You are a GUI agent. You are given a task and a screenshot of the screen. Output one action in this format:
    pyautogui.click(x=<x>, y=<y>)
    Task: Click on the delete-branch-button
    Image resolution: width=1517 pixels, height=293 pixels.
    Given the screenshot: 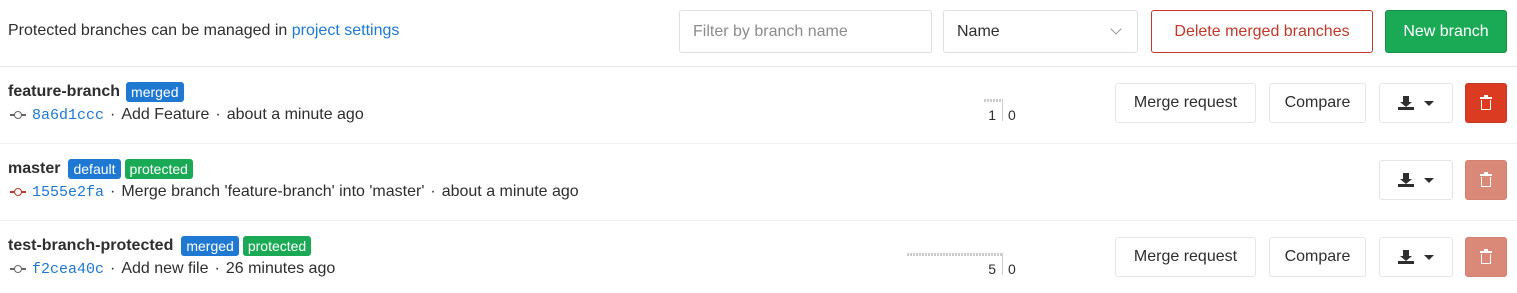 What is the action you would take?
    pyautogui.click(x=1486, y=103)
    